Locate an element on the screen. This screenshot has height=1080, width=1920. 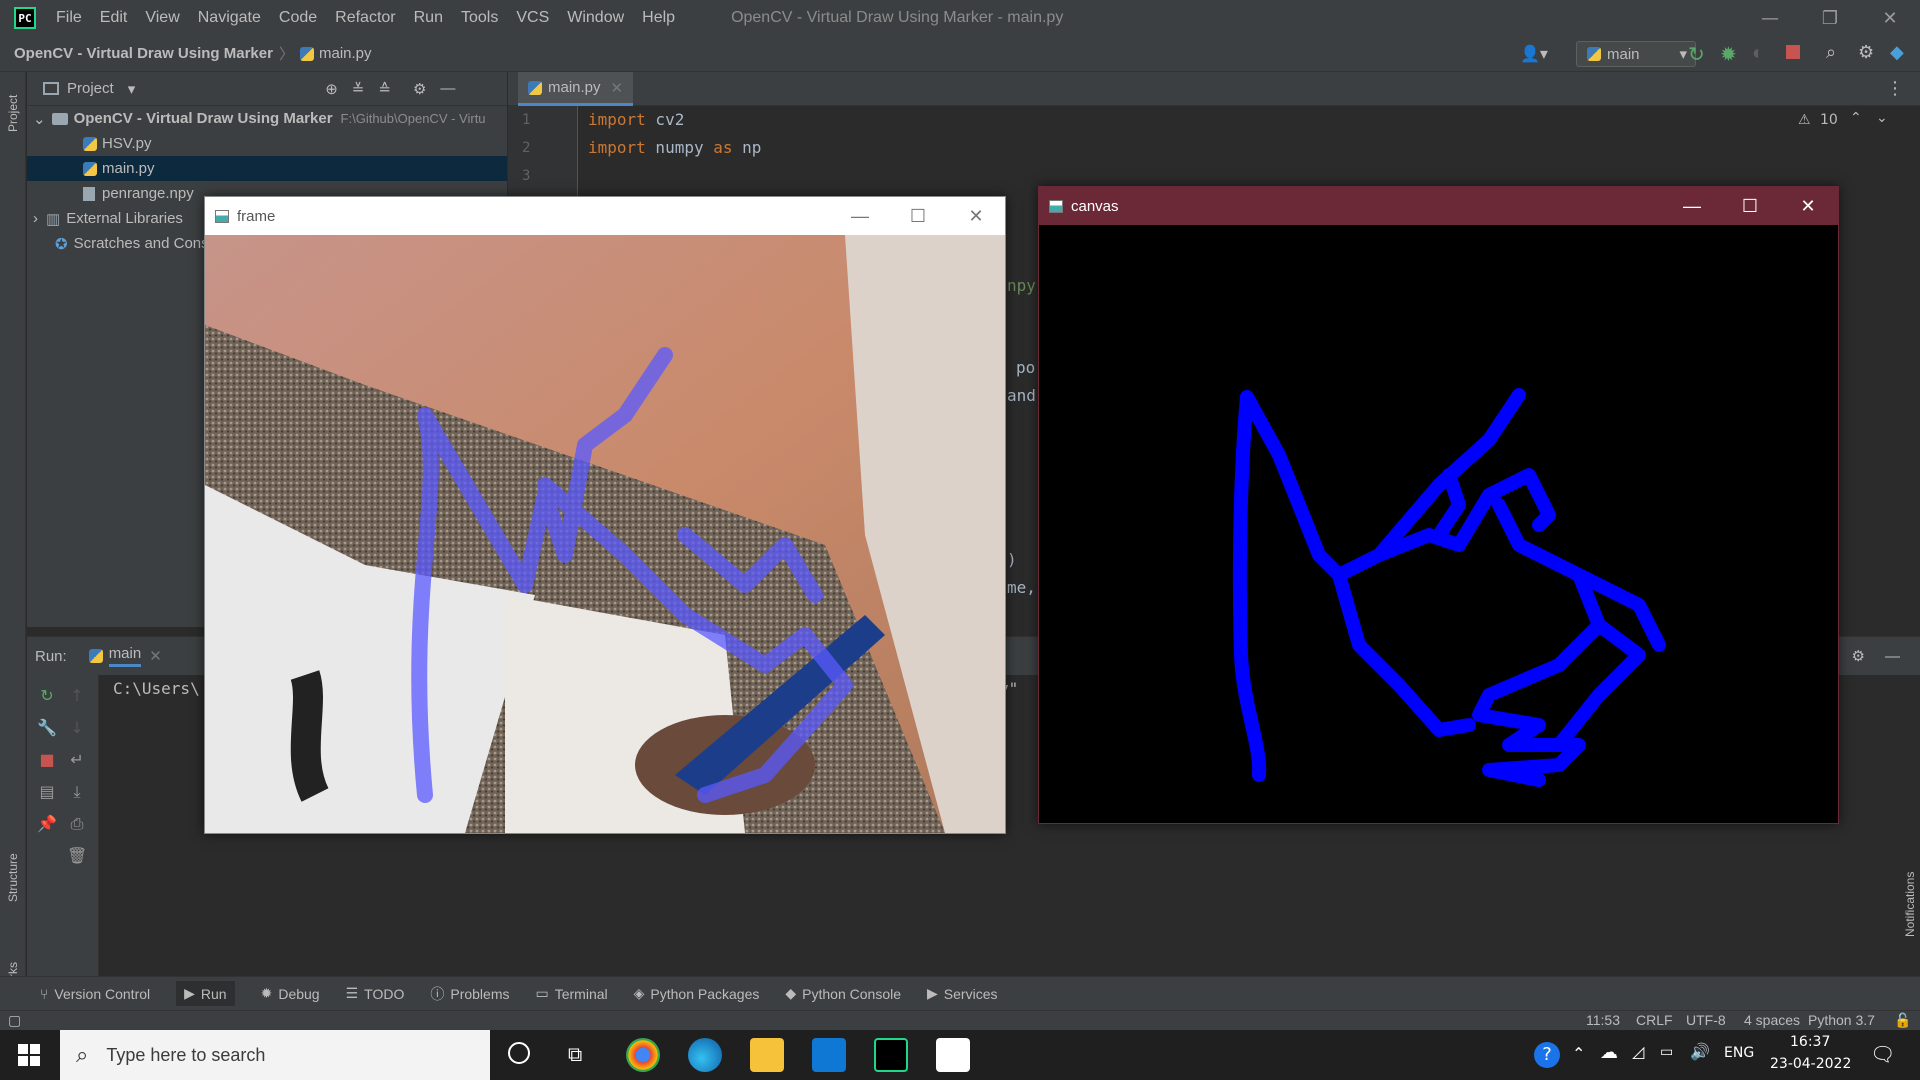
search-icon: ⌕ is located at coordinates (1831, 52).